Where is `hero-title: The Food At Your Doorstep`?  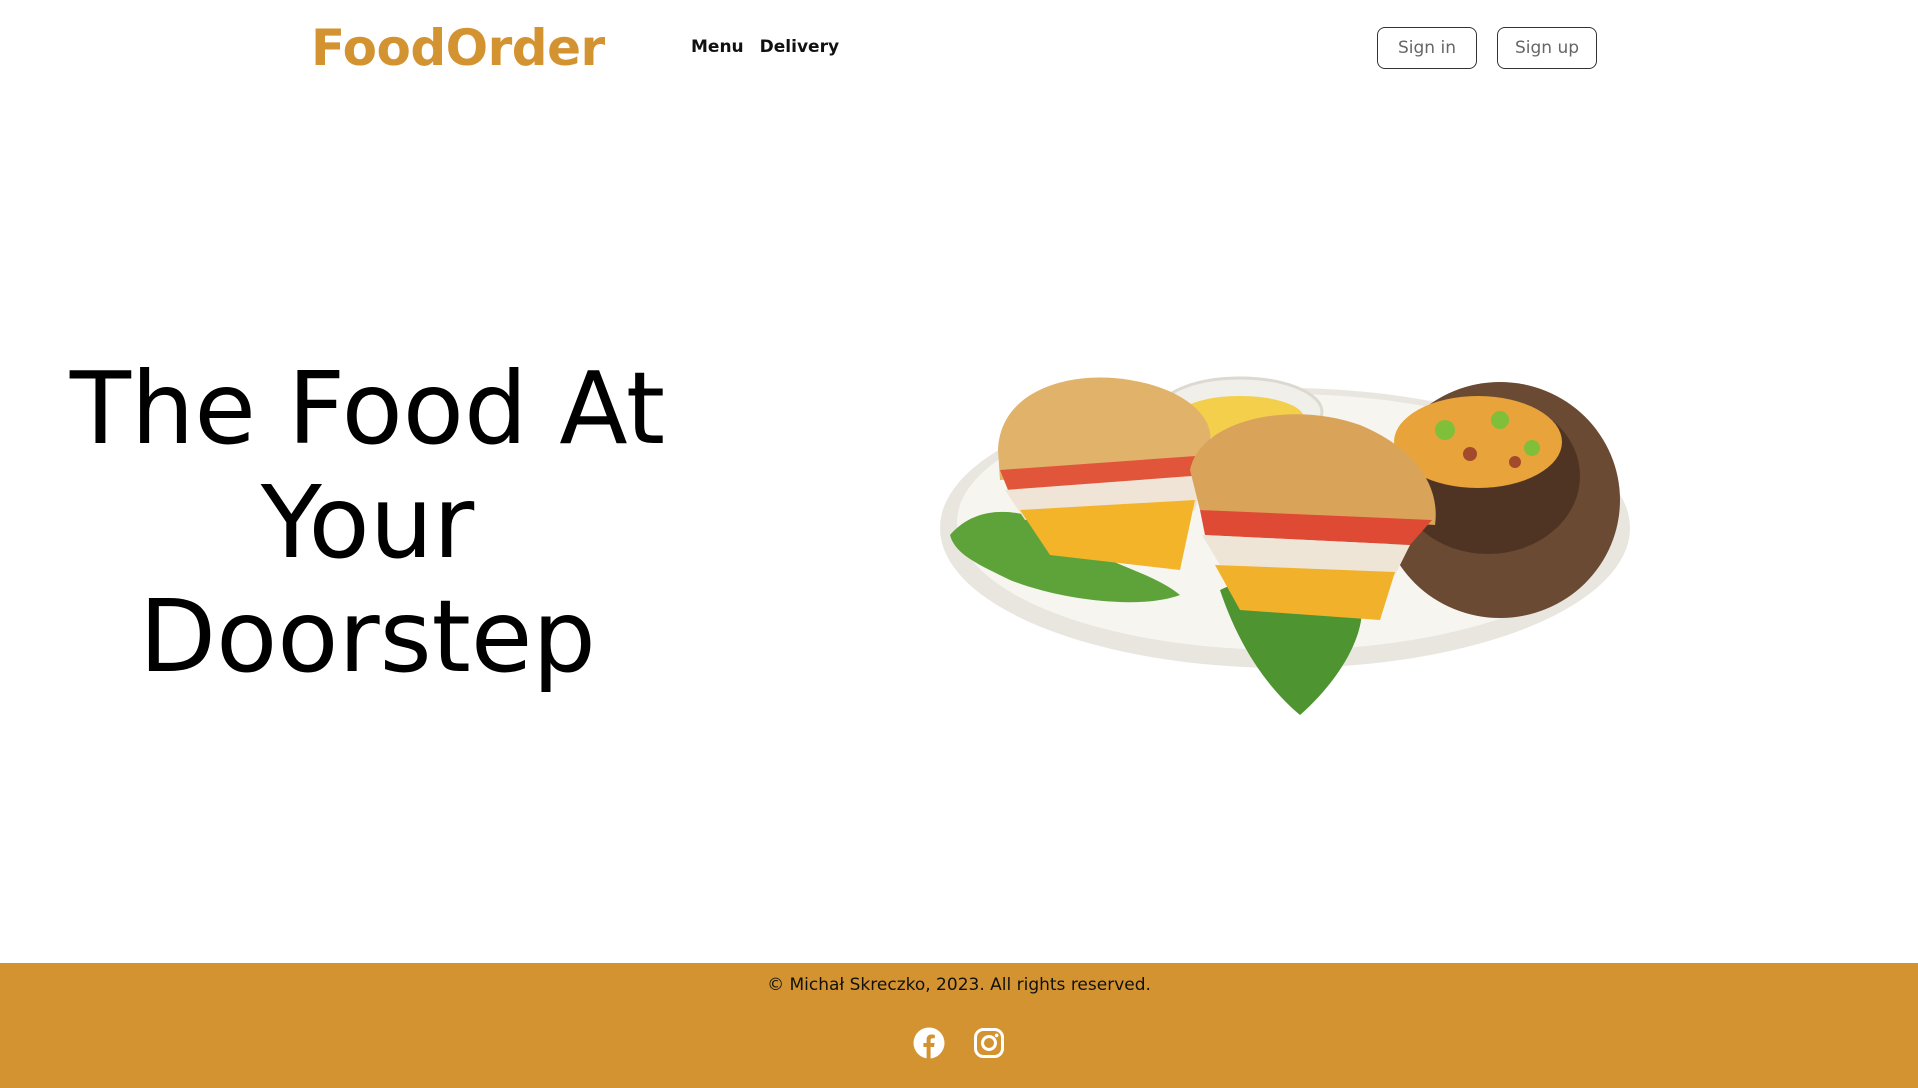
hero-title: The Food At Your Doorstep is located at coordinates (367, 523).